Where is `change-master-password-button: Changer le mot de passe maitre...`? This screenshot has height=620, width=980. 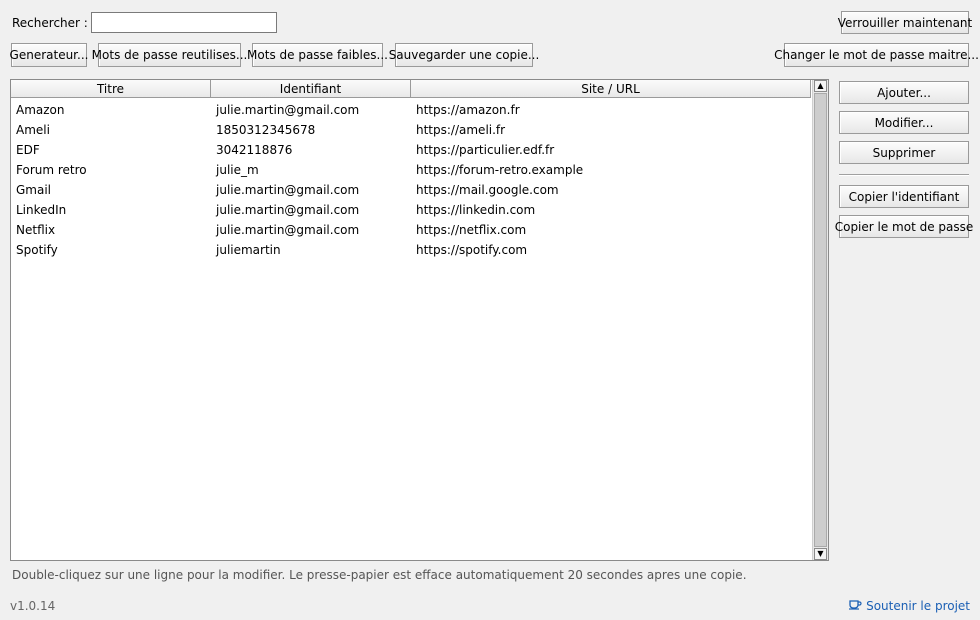 change-master-password-button: Changer le mot de passe maitre... is located at coordinates (876, 55).